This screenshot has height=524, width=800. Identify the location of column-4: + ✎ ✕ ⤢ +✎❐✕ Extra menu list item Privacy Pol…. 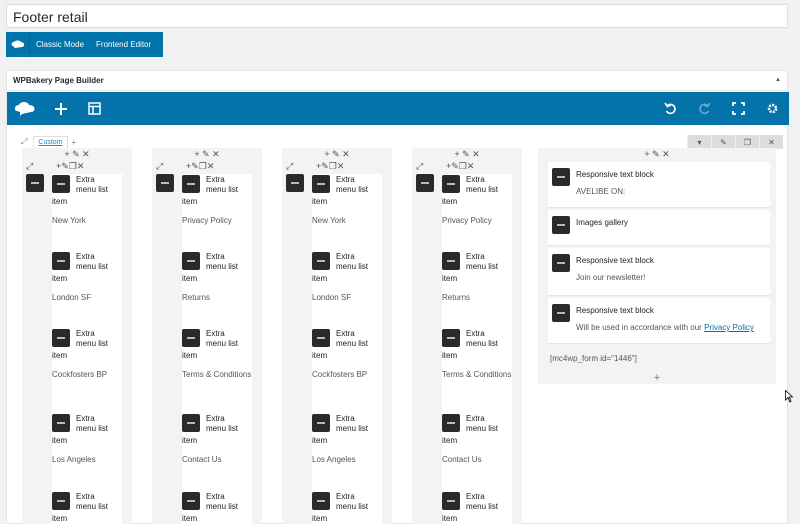
(467, 336).